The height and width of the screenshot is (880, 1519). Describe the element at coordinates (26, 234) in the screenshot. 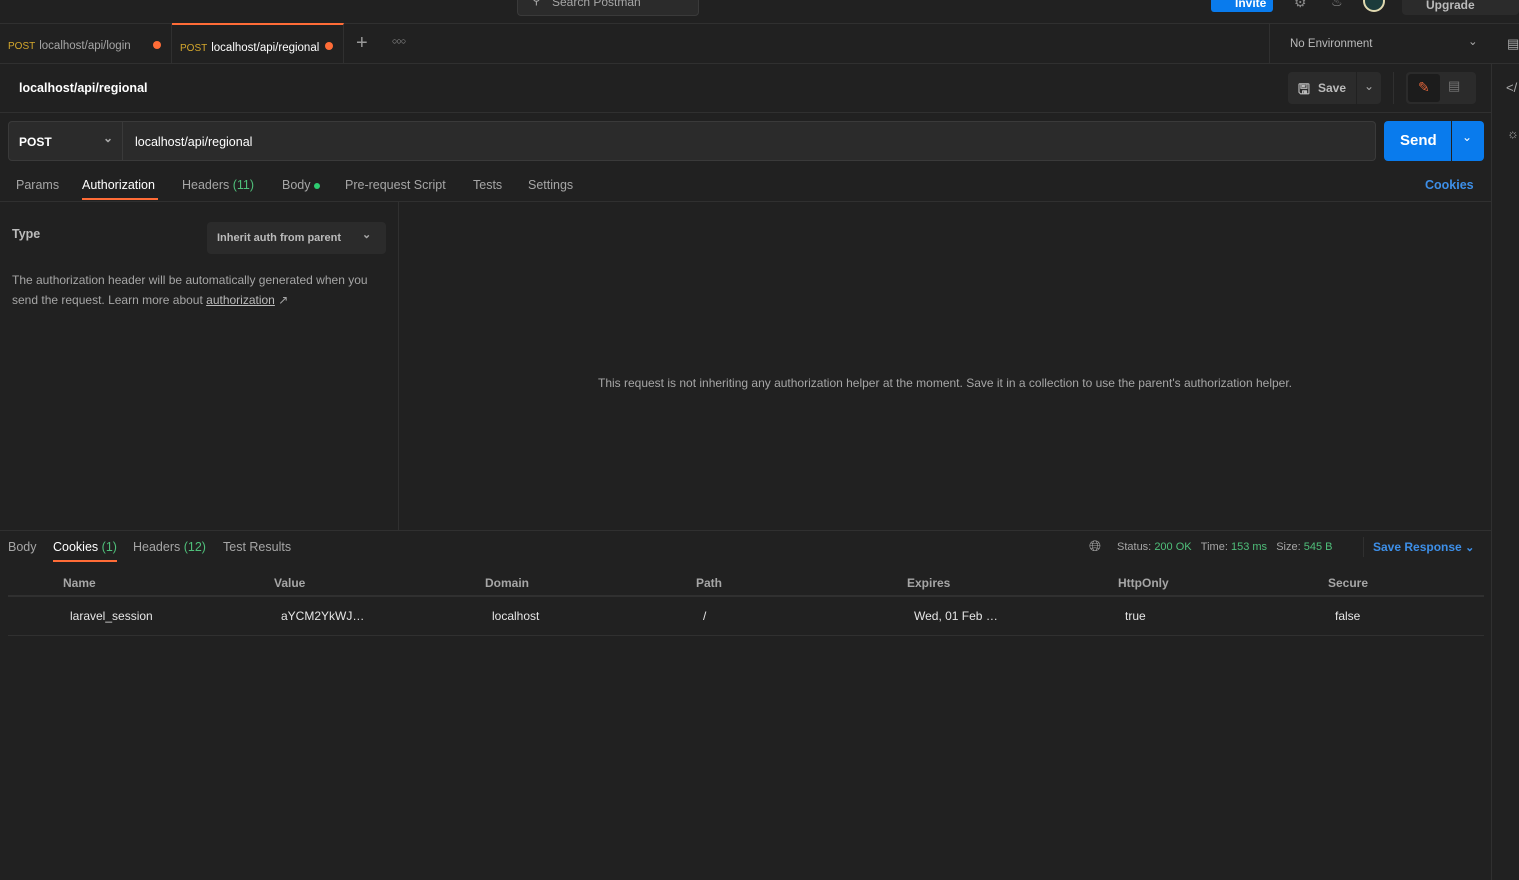

I see `auth-type-label: Type` at that location.